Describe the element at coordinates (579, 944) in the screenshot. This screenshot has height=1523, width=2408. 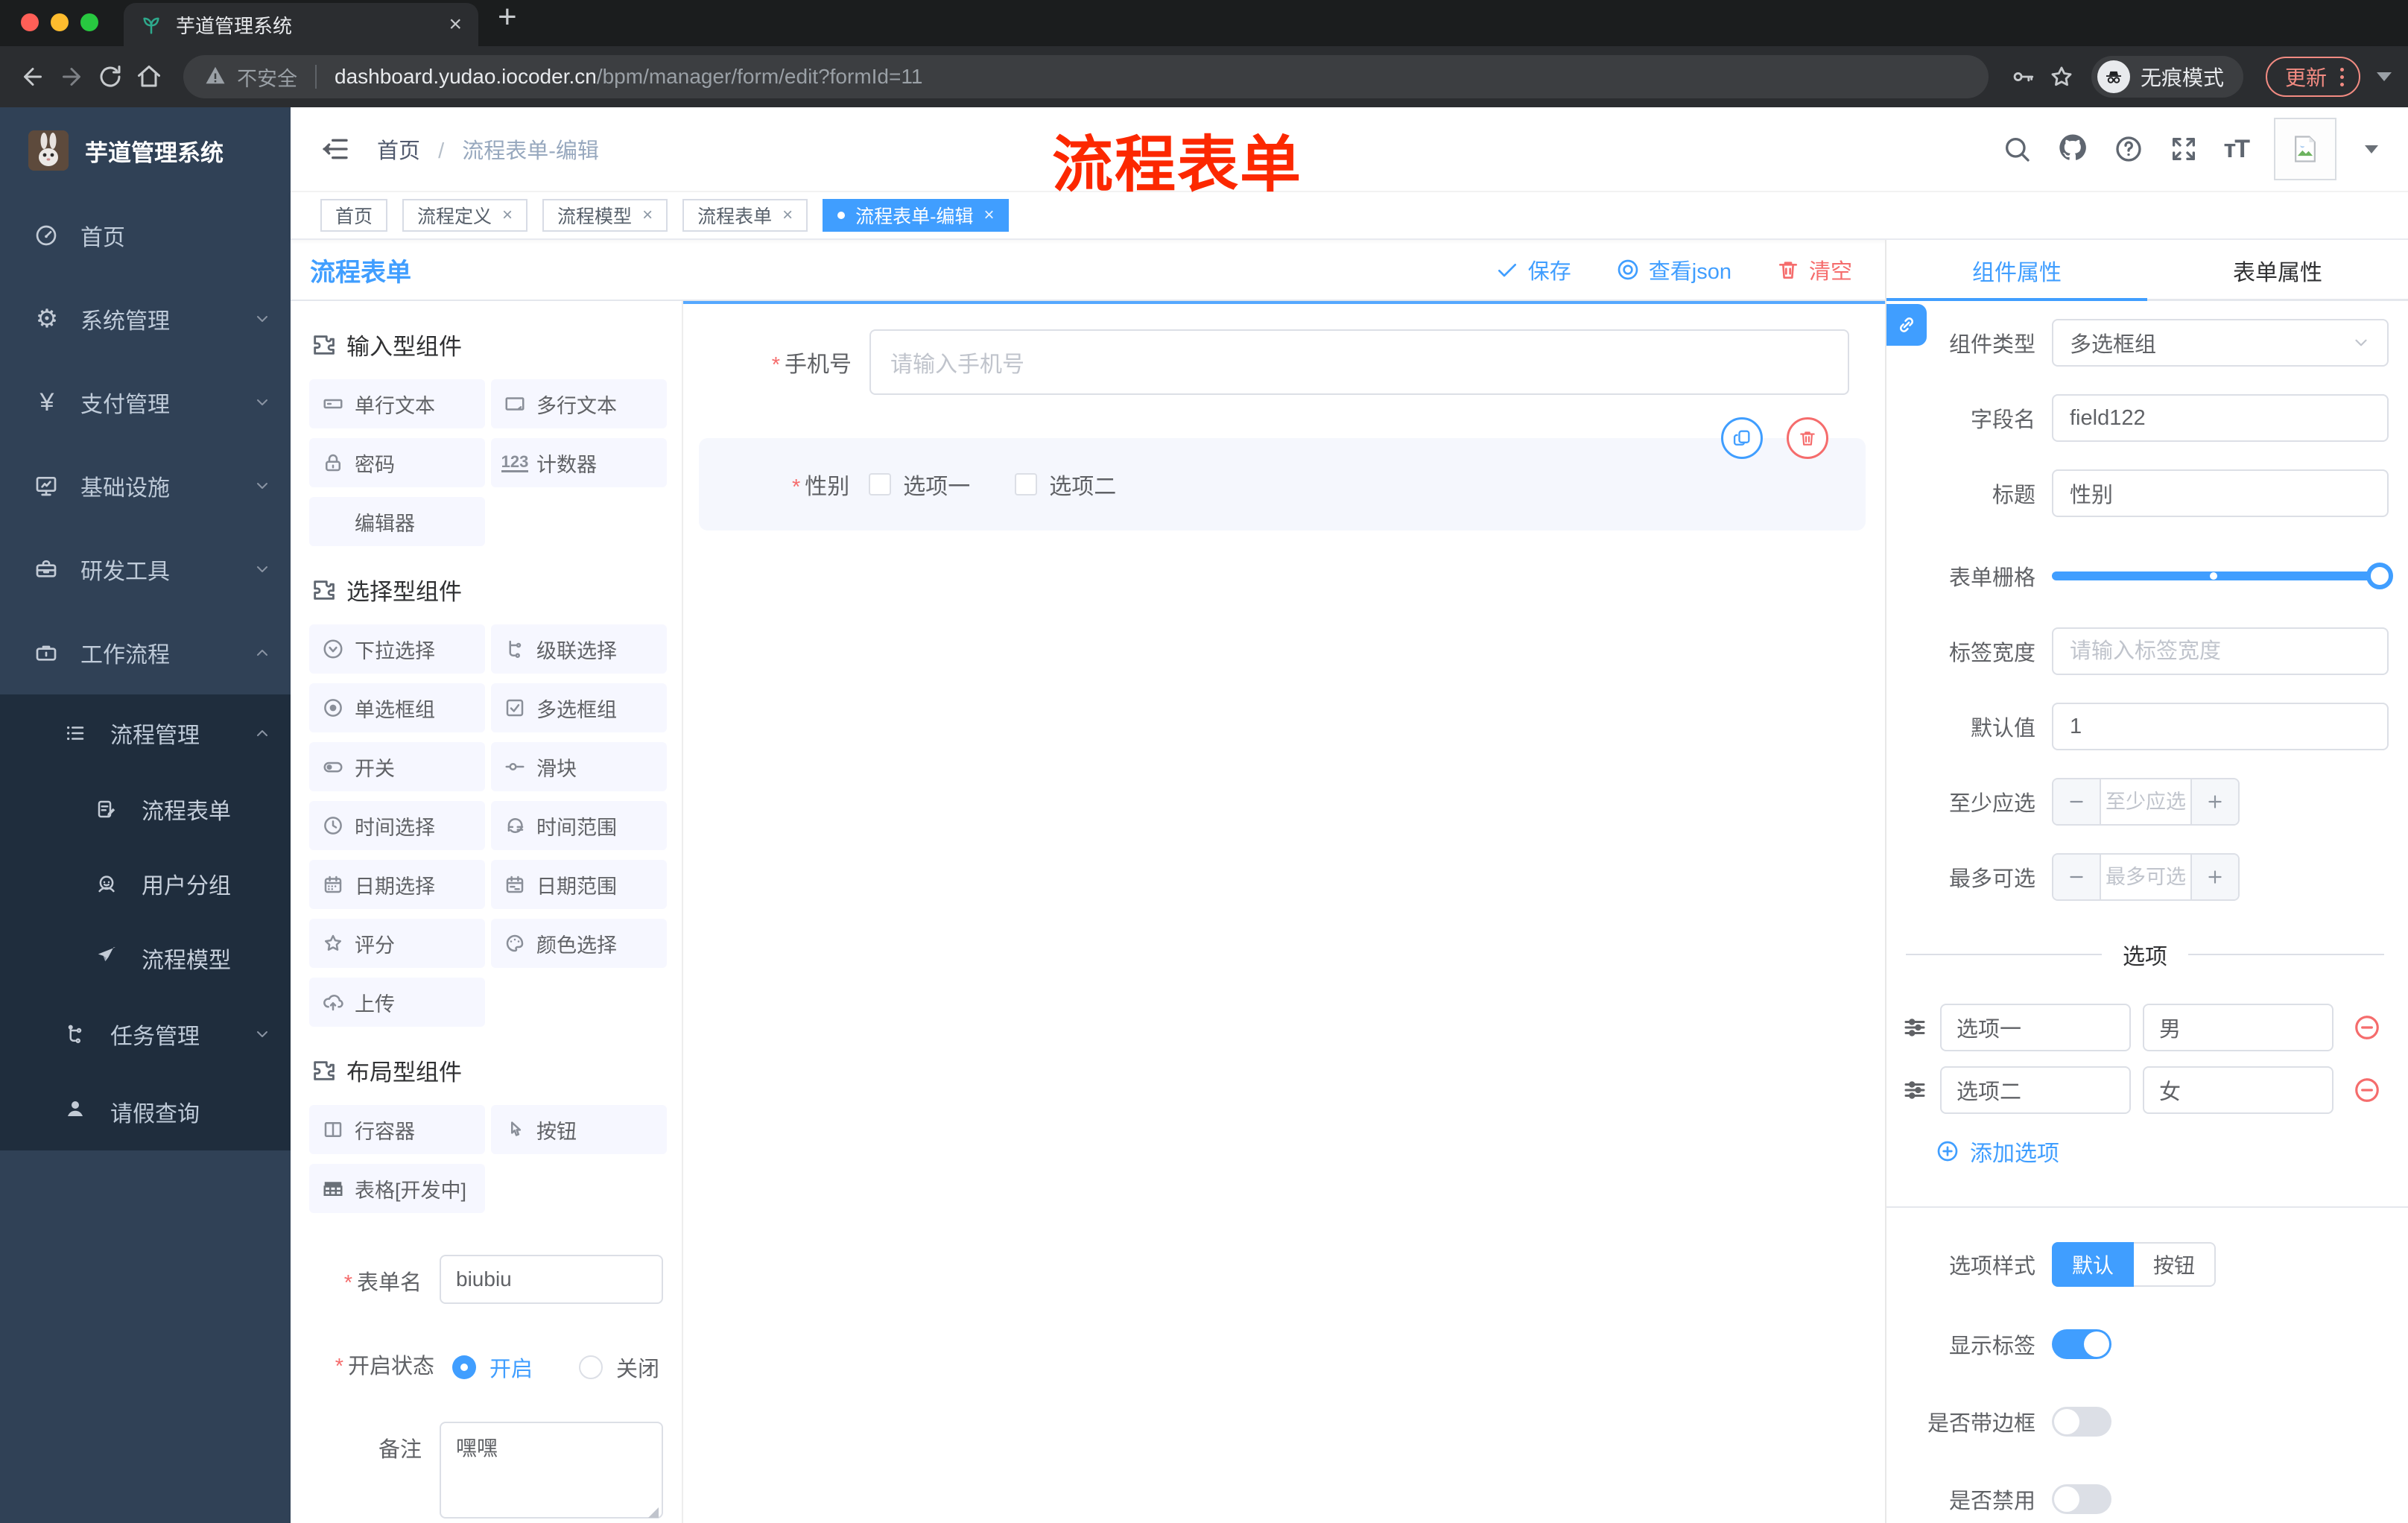
I see `component-item-color-picker: 颜色选择` at that location.